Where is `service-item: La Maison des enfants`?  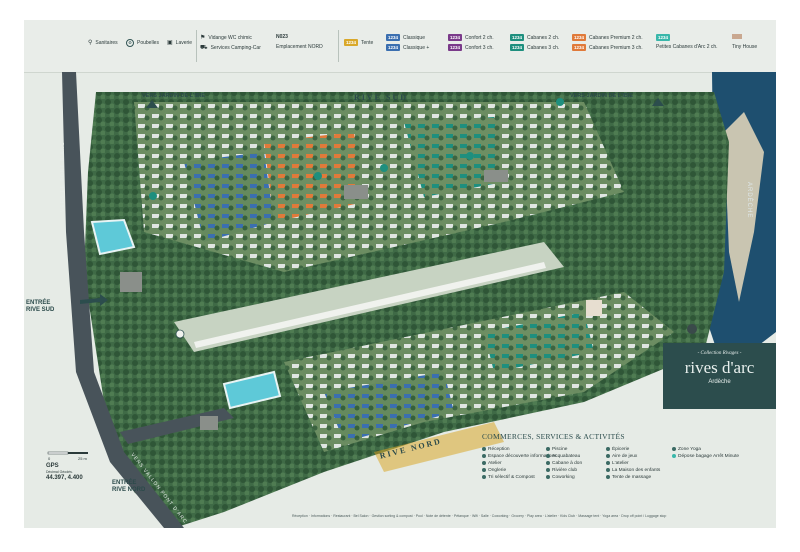 service-item: La Maison des enfants is located at coordinates (633, 470).